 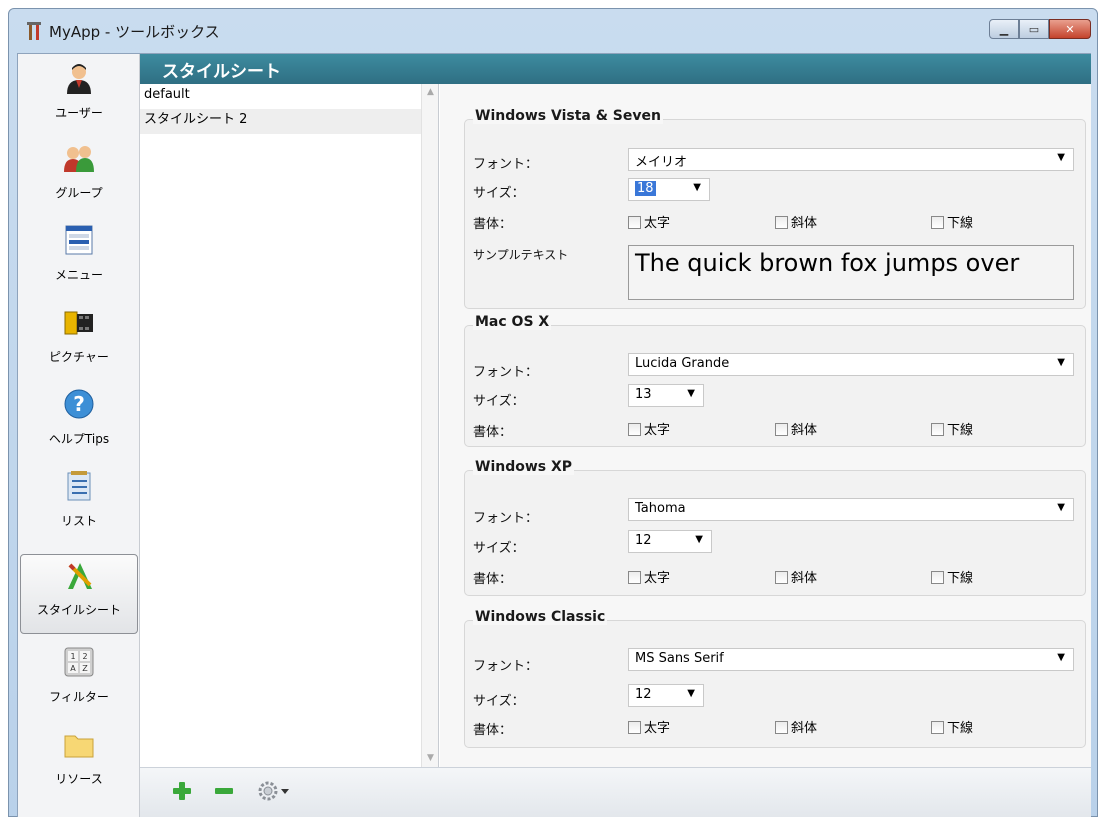 I want to click on gear-menu-button, so click(x=278, y=793).